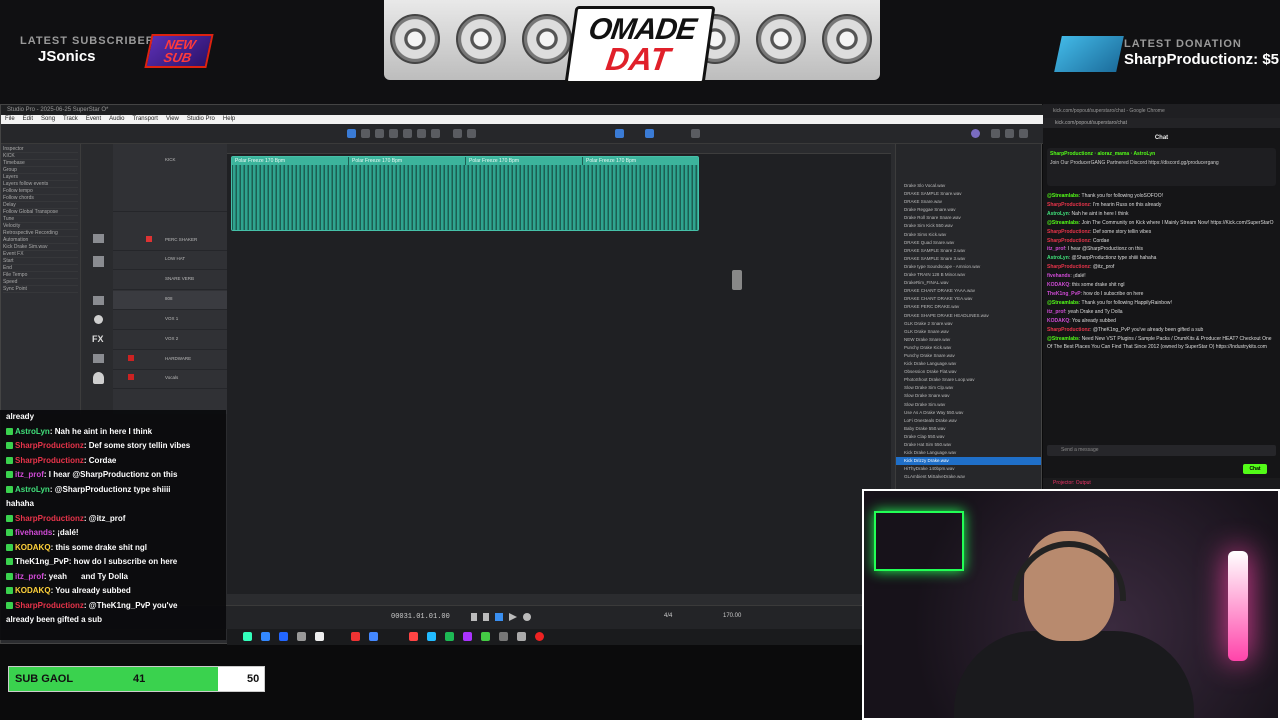 This screenshot has height=720, width=1280. Describe the element at coordinates (351, 133) in the screenshot. I see `arrow-tool-icon` at that location.